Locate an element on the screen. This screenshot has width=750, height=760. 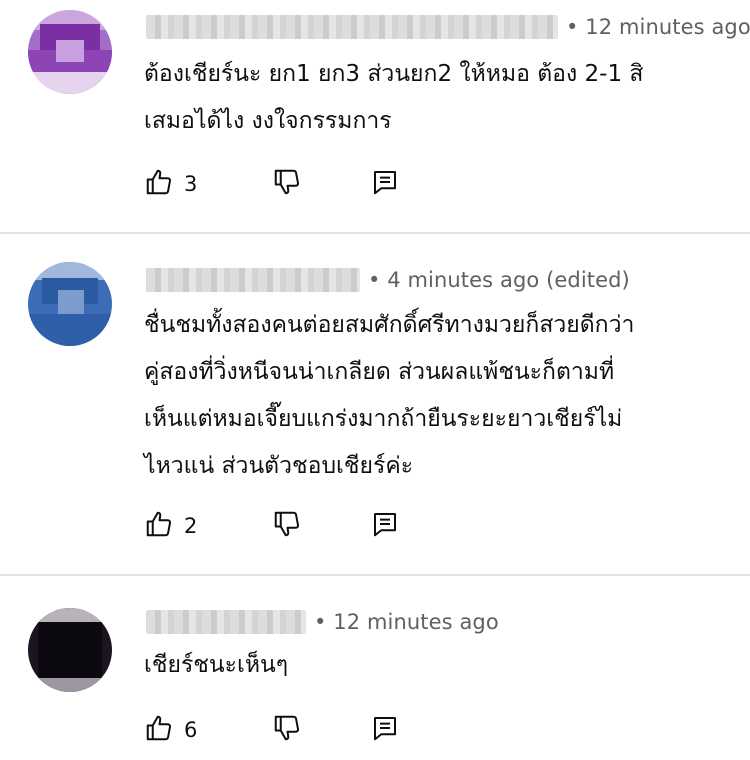
like-count: 2 is located at coordinates (191, 526).